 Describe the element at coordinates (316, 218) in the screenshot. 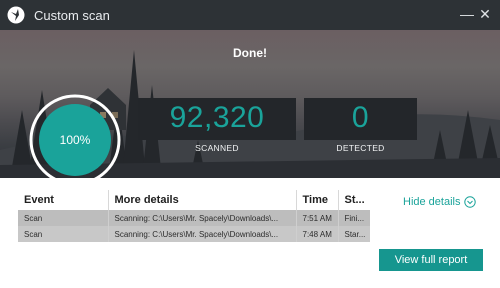

I see `row-time: 7:51 AM` at that location.